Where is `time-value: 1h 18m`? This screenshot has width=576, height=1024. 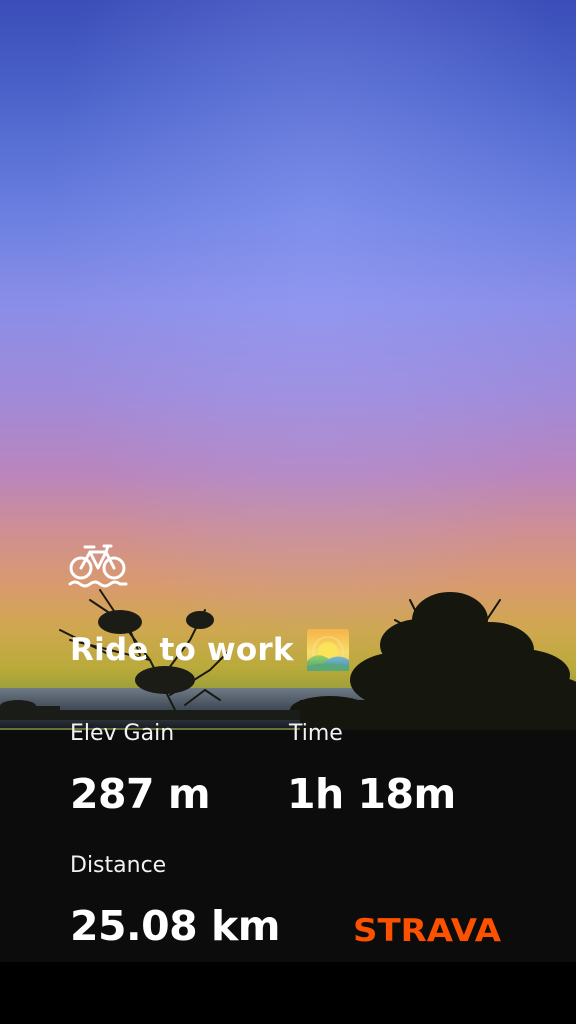 time-value: 1h 18m is located at coordinates (371, 794).